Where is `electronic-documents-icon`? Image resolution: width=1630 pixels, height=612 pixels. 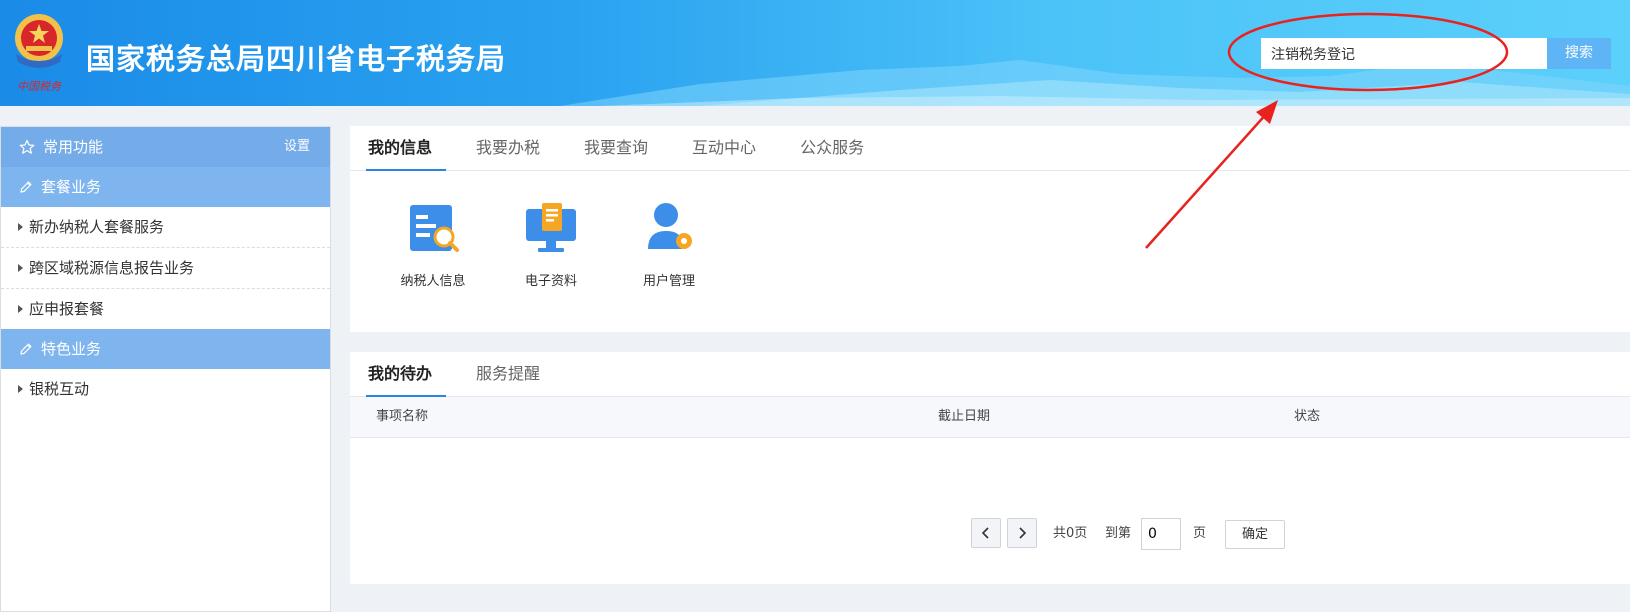
electronic-documents-icon is located at coordinates (551, 227).